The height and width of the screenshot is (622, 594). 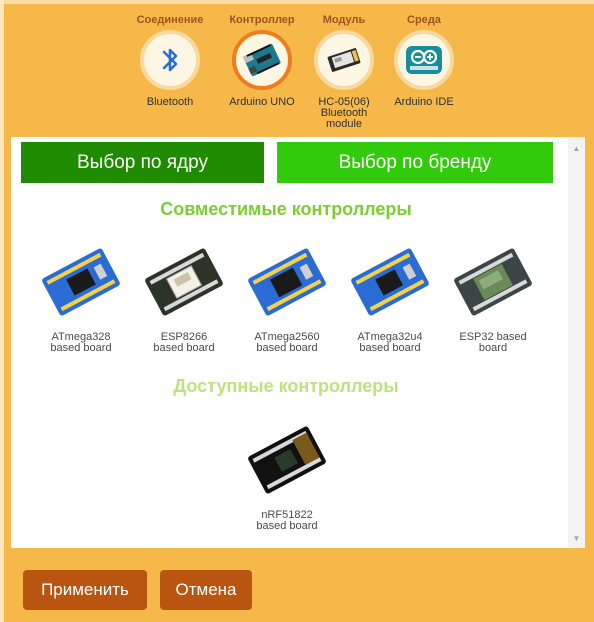 I want to click on section-title-available: Доступные контроллеры, so click(x=286, y=386).